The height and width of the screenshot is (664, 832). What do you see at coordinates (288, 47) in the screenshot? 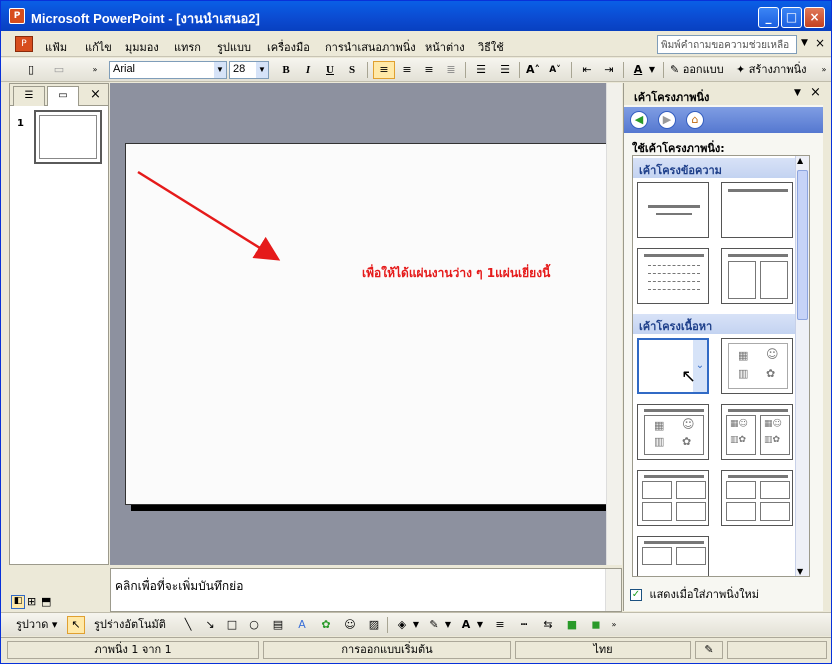
I see `menu-tools: เครื่องมือ` at bounding box center [288, 47].